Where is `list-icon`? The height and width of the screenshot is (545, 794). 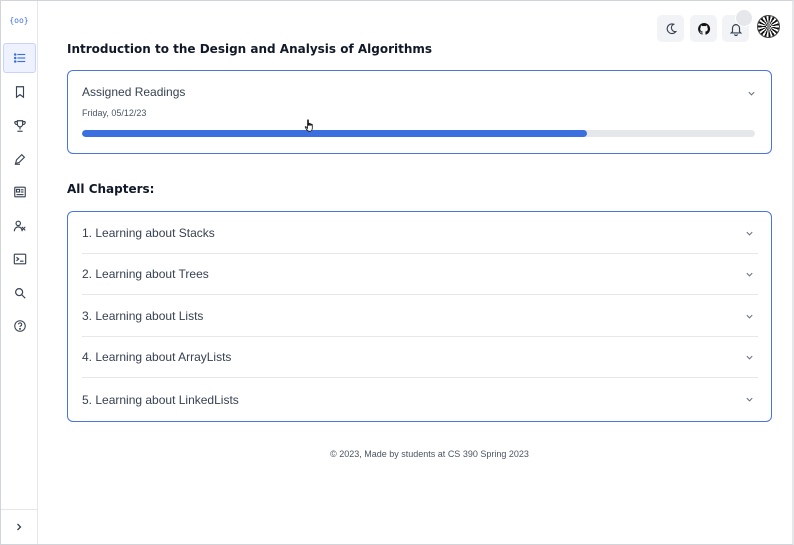 list-icon is located at coordinates (19, 58).